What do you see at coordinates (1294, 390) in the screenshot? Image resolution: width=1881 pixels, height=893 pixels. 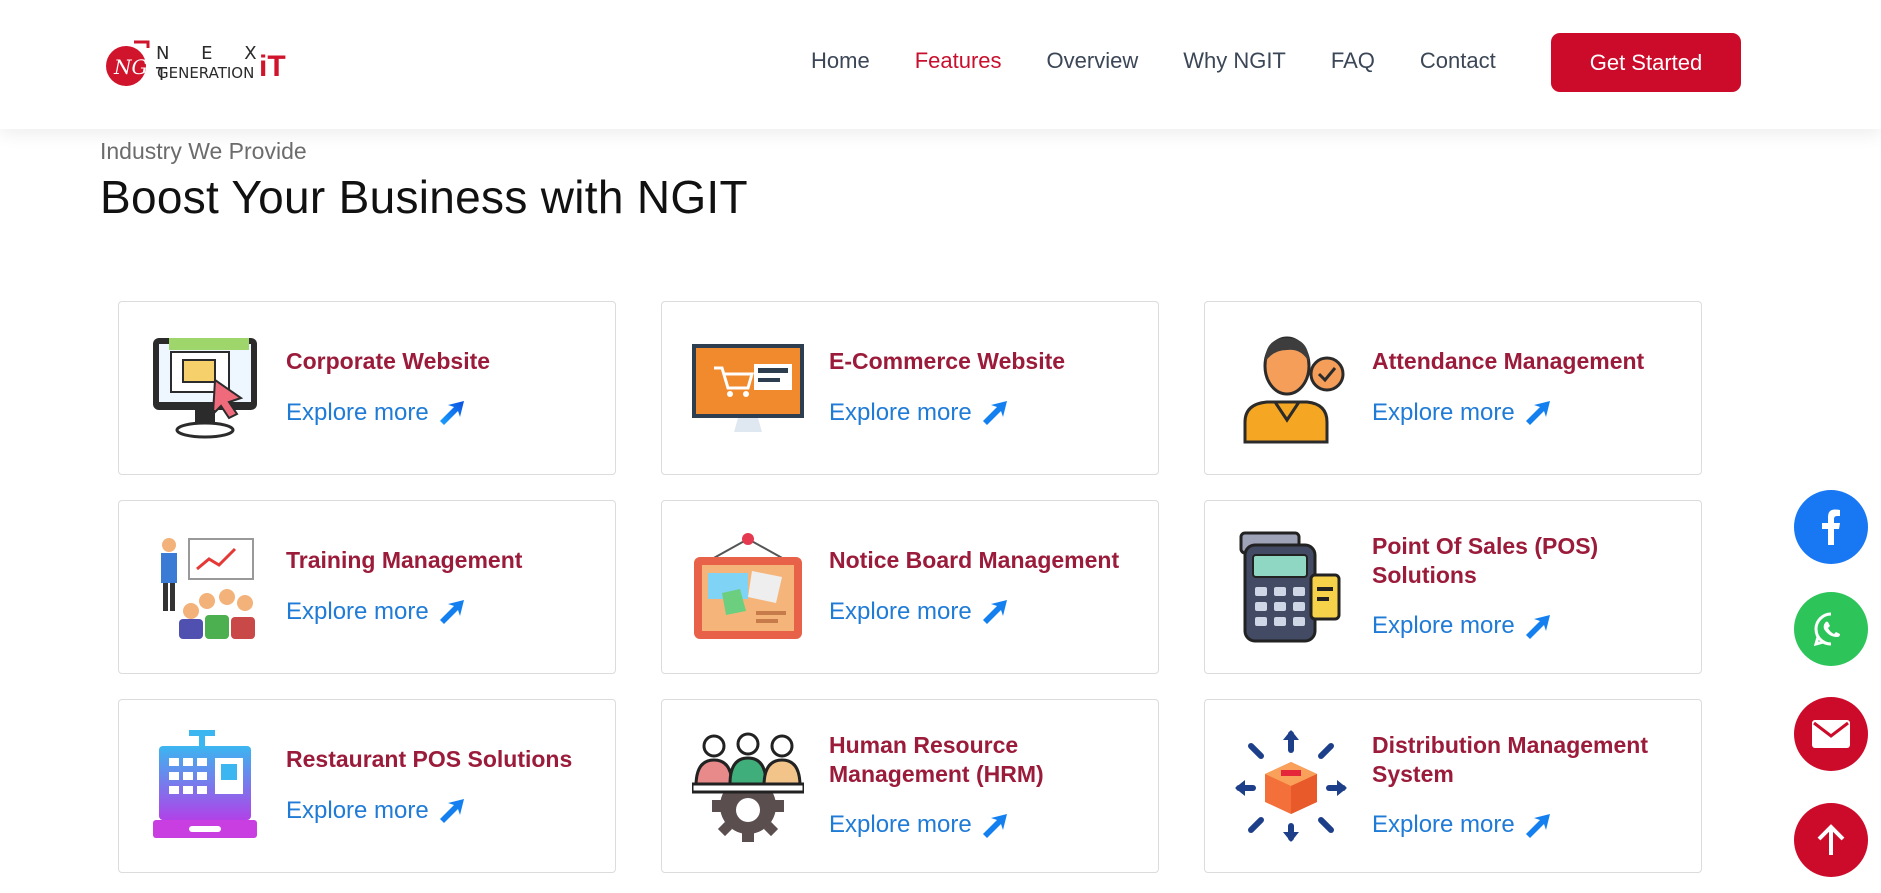 I see `person-check-icon` at bounding box center [1294, 390].